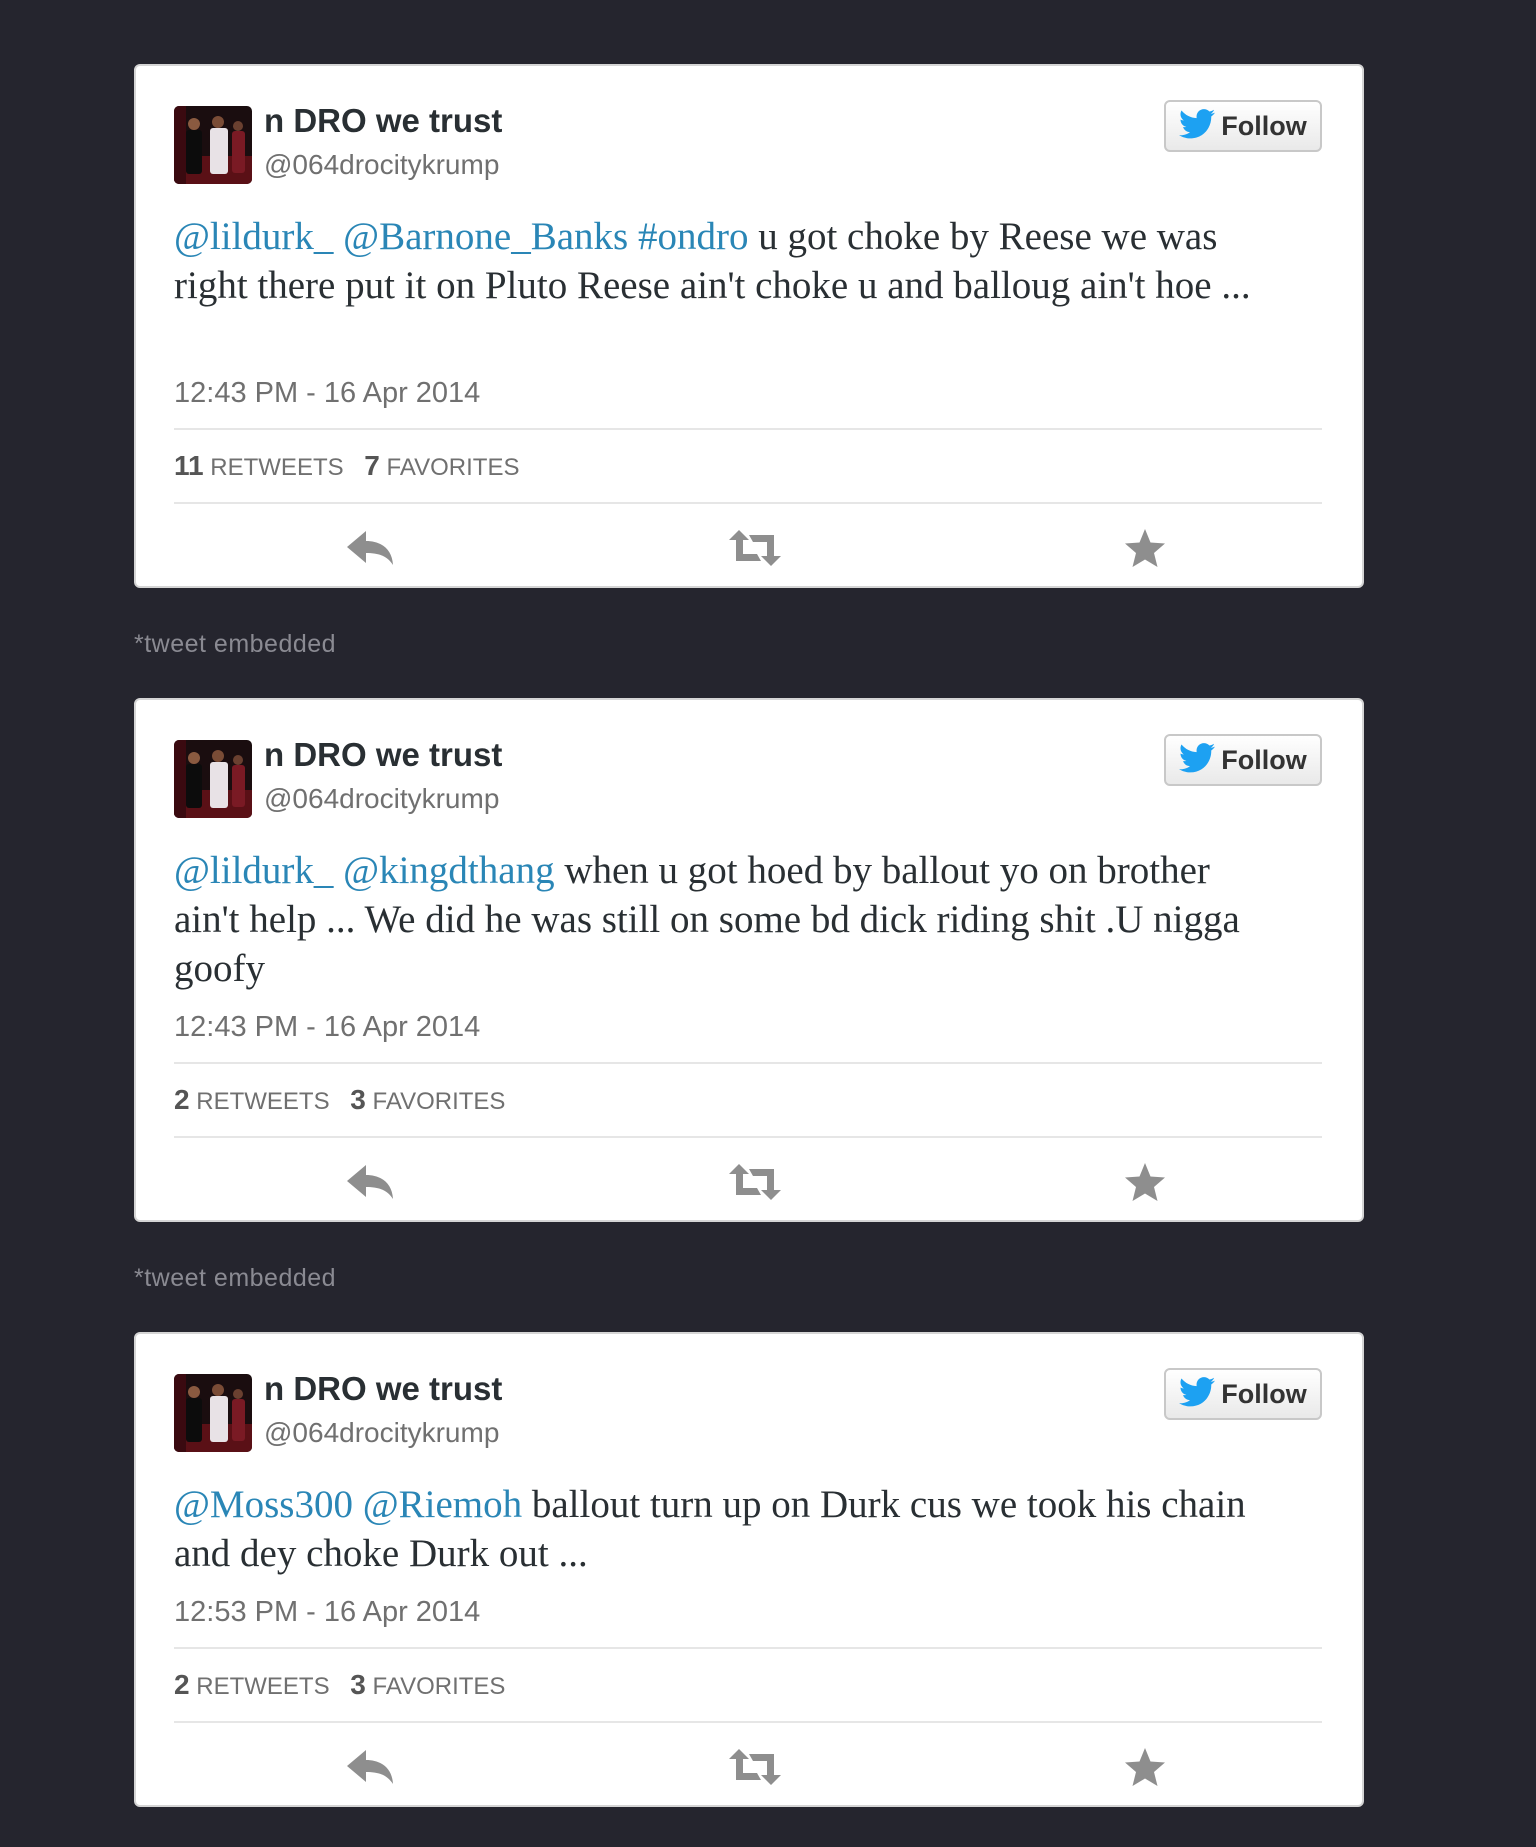 This screenshot has width=1536, height=1847. What do you see at coordinates (485, 236) in the screenshot?
I see `mention-link: @Barnone_Banks` at bounding box center [485, 236].